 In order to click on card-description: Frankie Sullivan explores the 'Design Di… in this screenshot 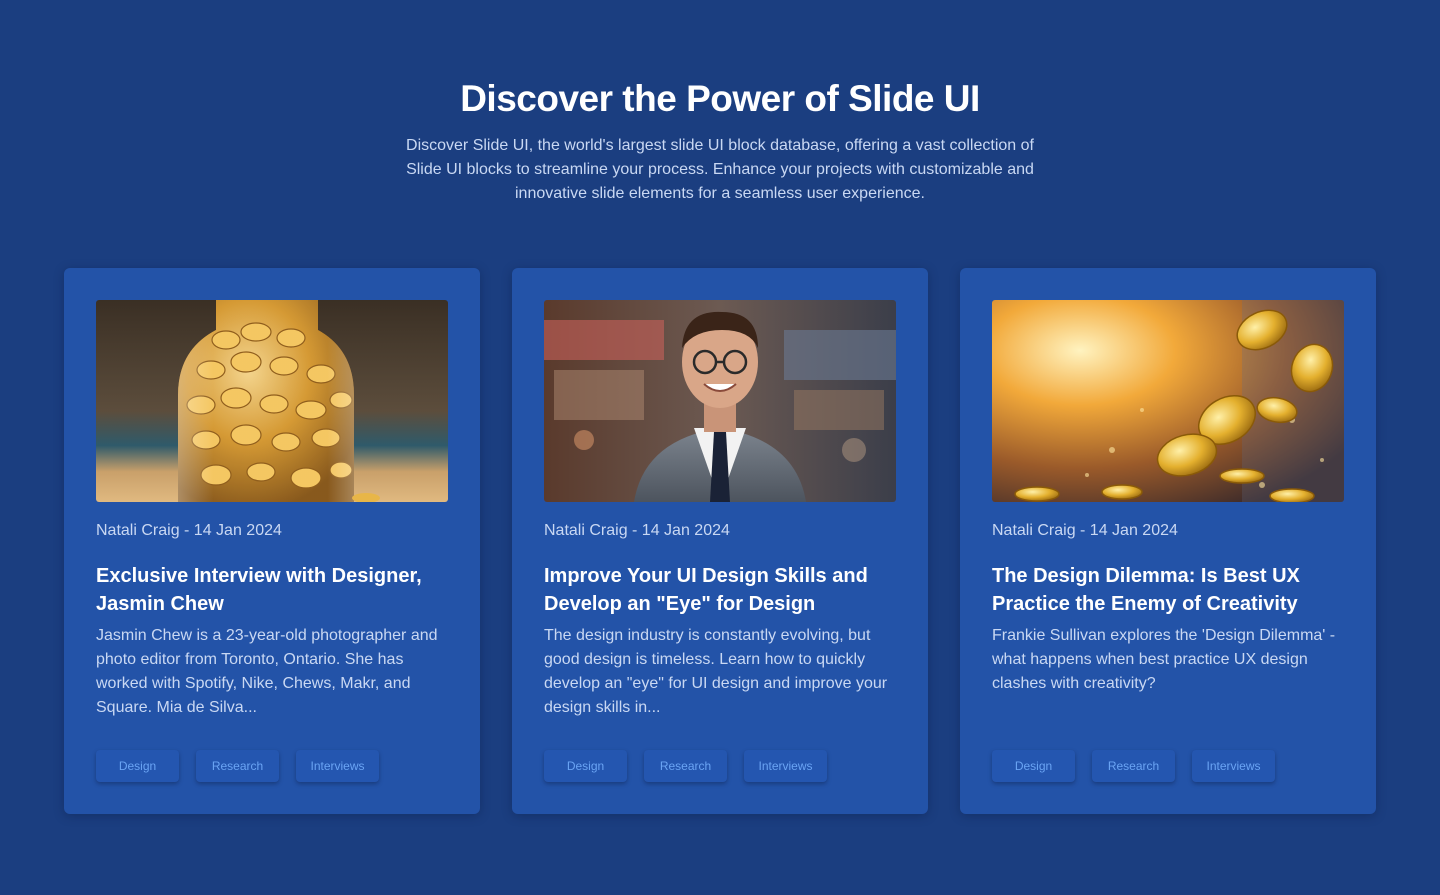, I will do `click(1164, 659)`.